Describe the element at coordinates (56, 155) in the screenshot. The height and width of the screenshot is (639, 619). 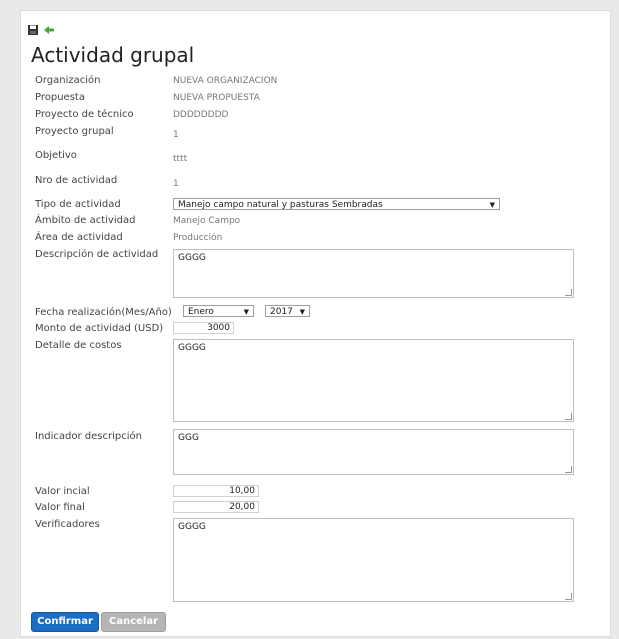
I see `label-objetivo: Objetivo` at that location.